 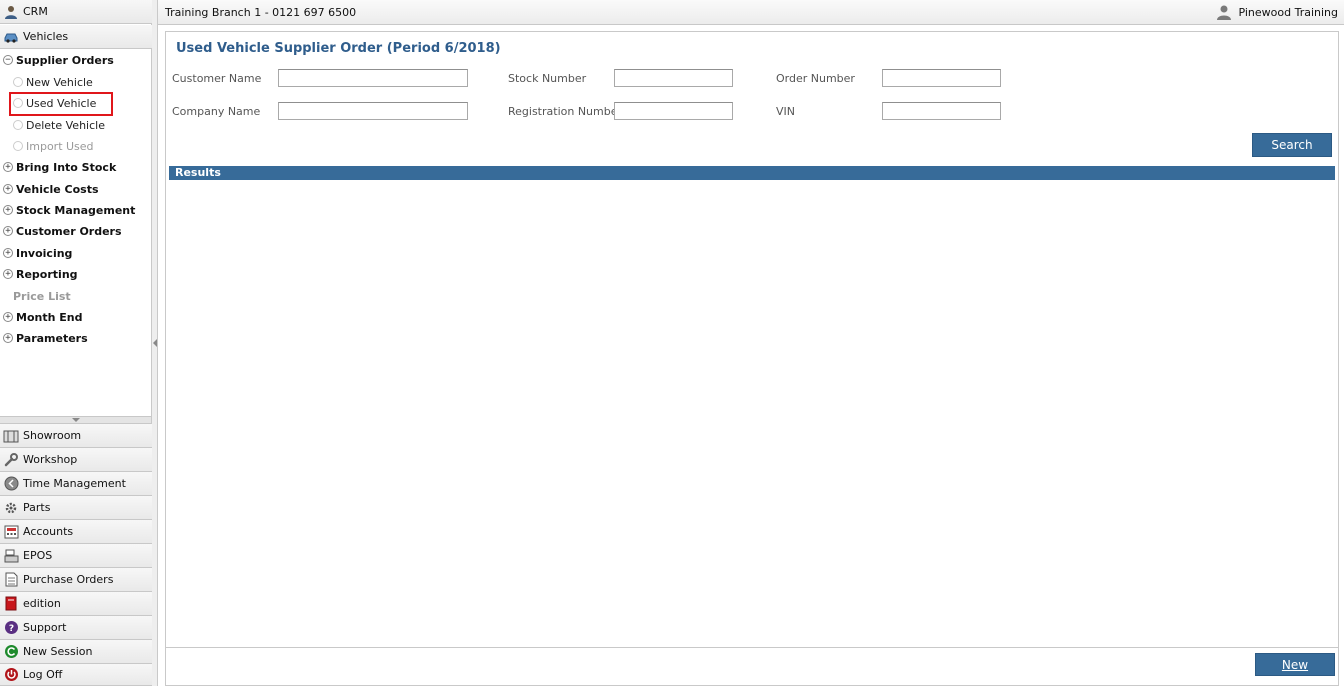 I want to click on module-new-session: New Session, so click(x=76, y=652).